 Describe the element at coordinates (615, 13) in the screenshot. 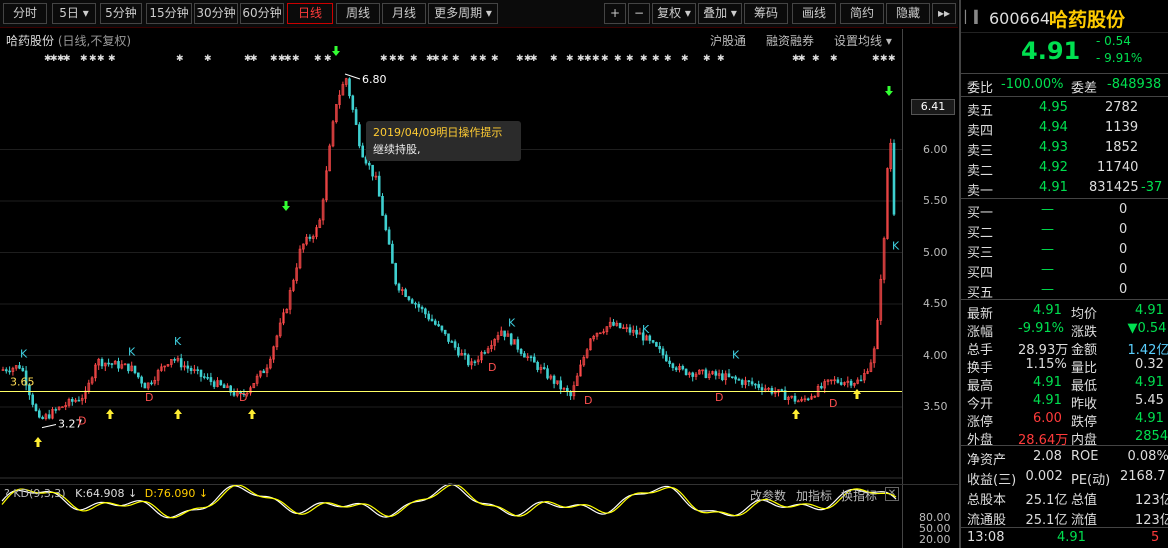

I see `zoom-in-button: +` at that location.